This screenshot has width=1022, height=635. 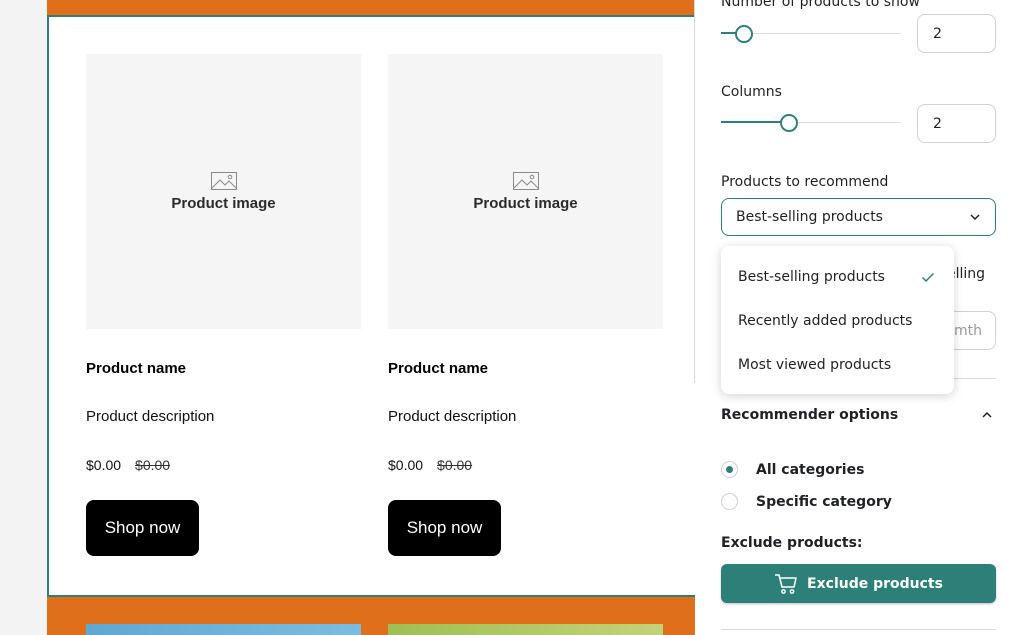 I want to click on dropdown-option-label: Recently added products, so click(x=825, y=321).